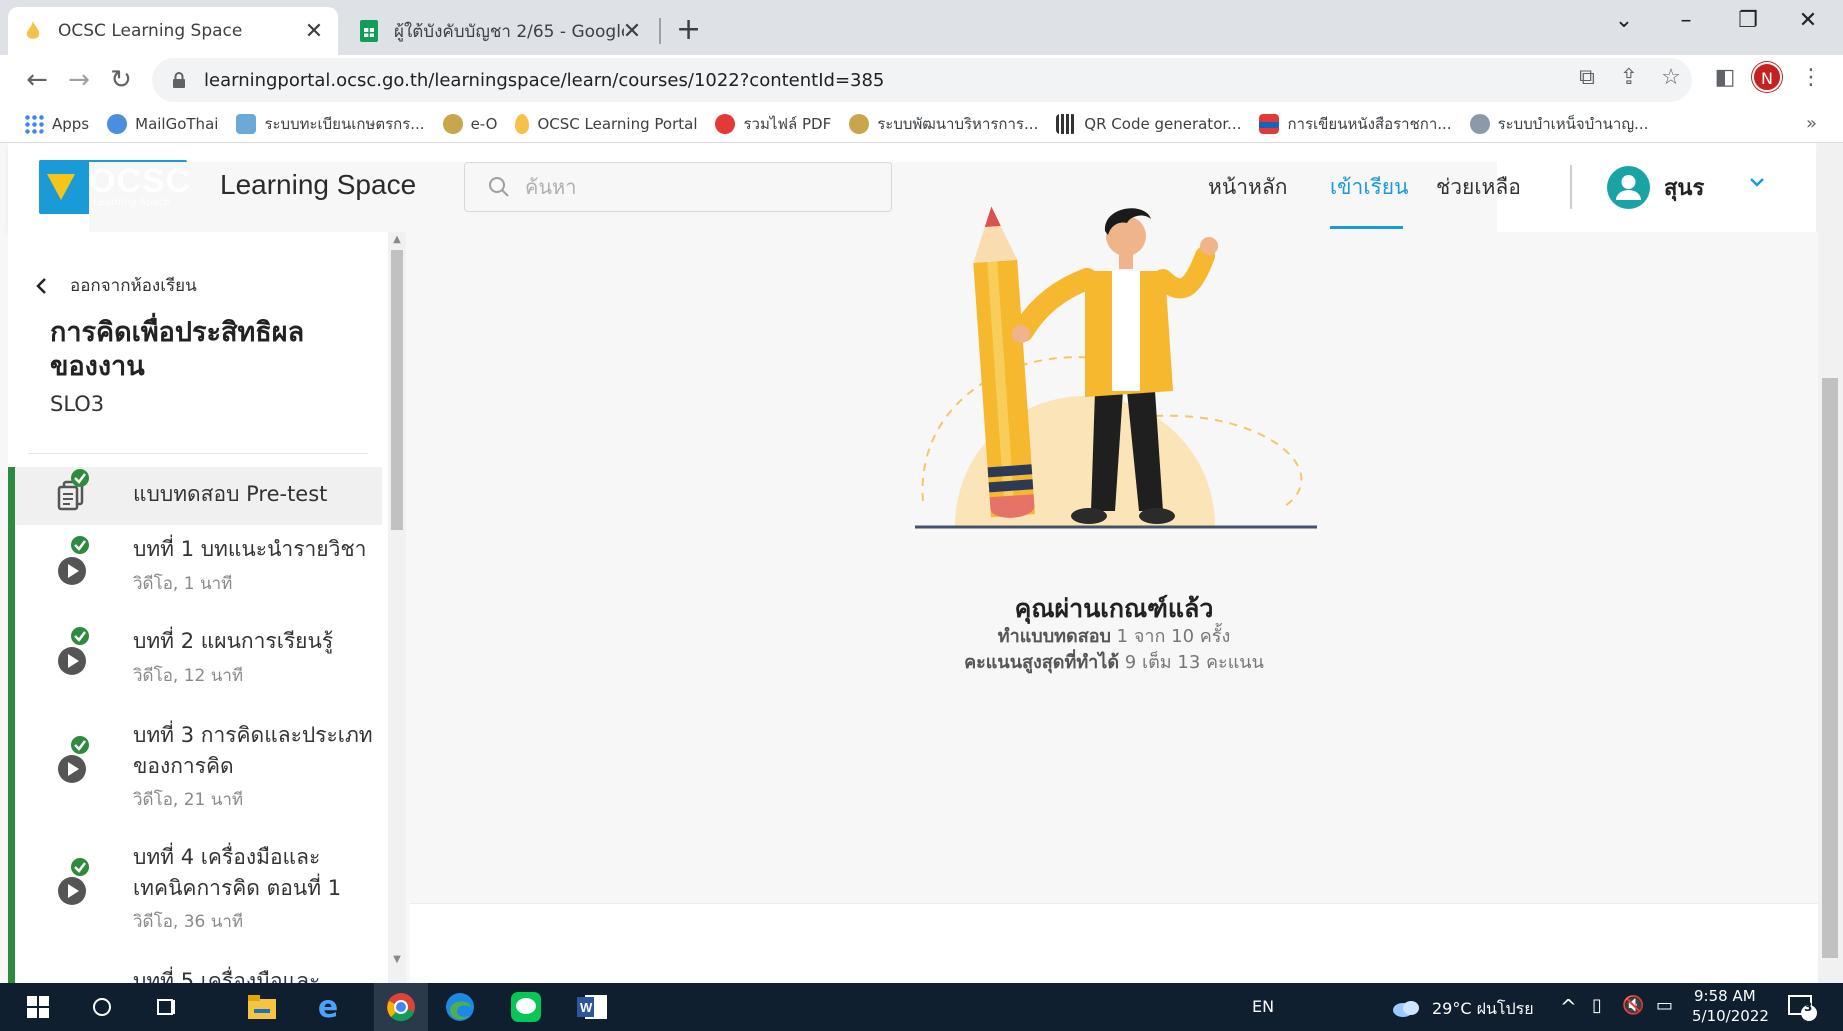 The image size is (1843, 1031). I want to click on notification-icon, so click(1802, 1007).